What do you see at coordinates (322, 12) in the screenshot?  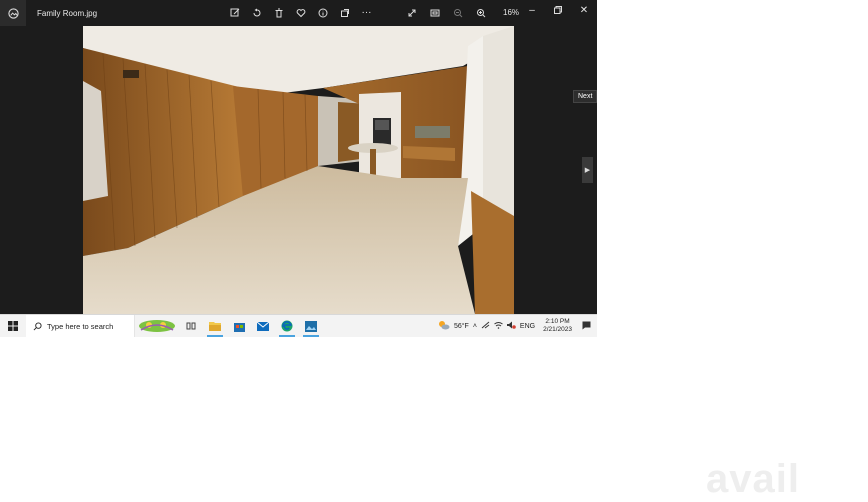 I see `info-icon` at bounding box center [322, 12].